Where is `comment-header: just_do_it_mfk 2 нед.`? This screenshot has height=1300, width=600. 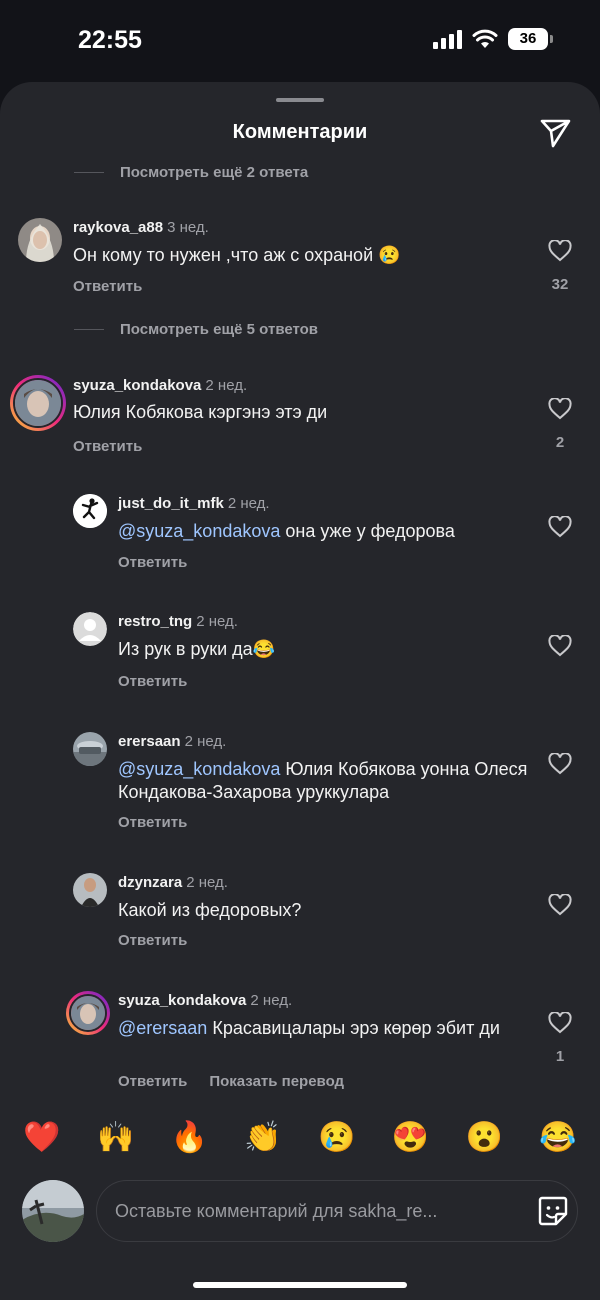 comment-header: just_do_it_mfk 2 нед. is located at coordinates (194, 503).